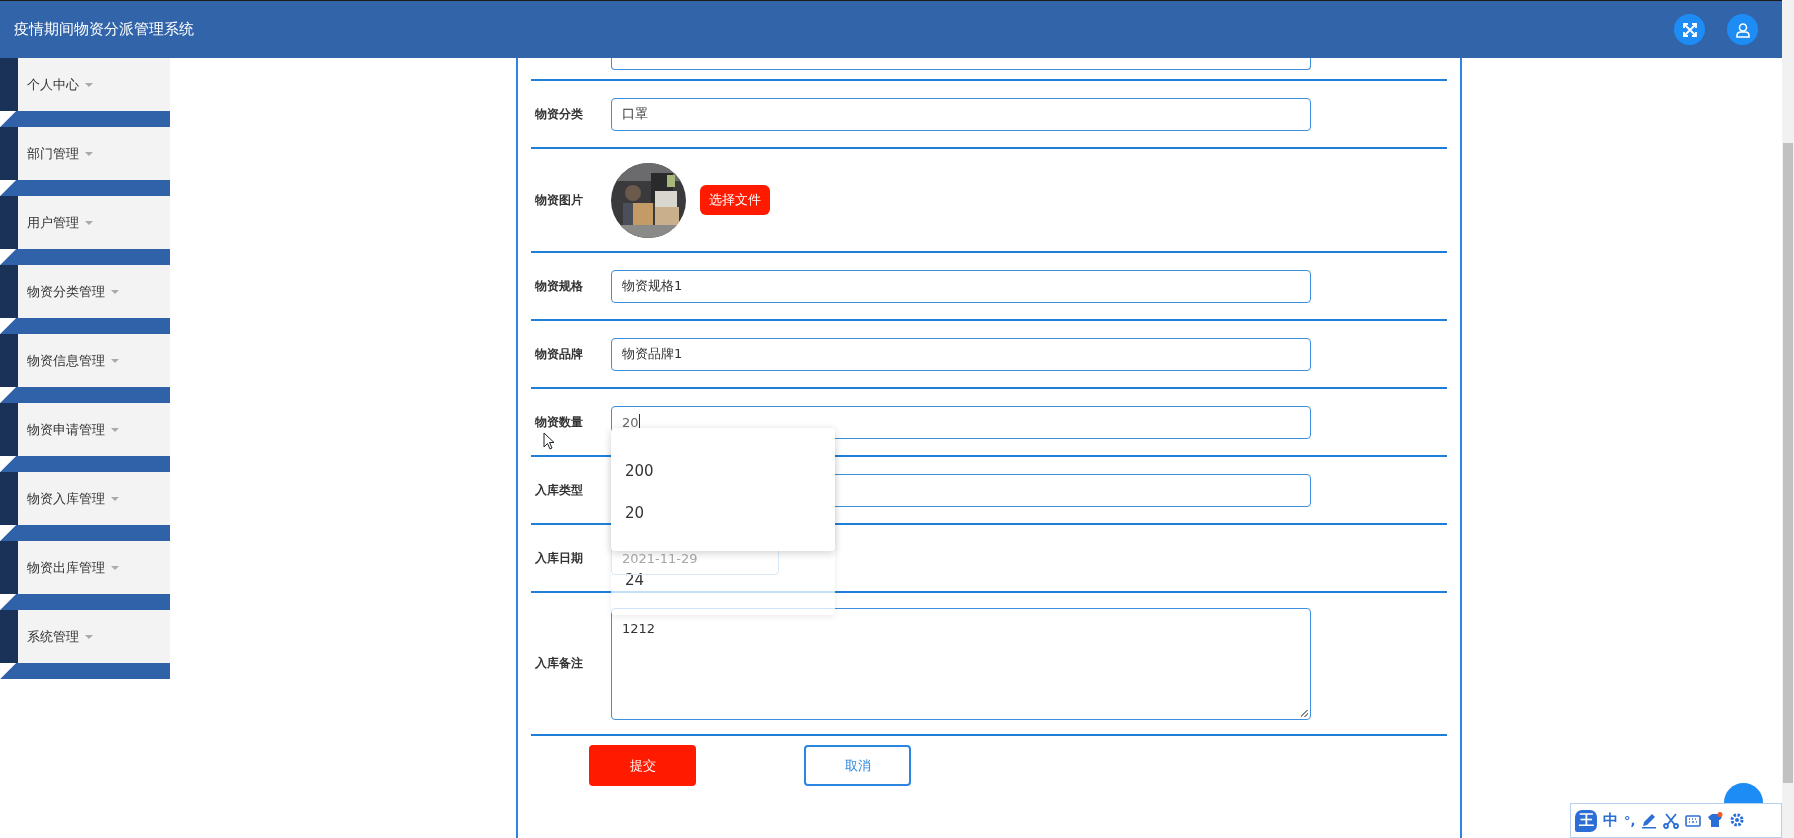 This screenshot has height=838, width=1794. What do you see at coordinates (559, 114) in the screenshot?
I see `field-label: 物资分类` at bounding box center [559, 114].